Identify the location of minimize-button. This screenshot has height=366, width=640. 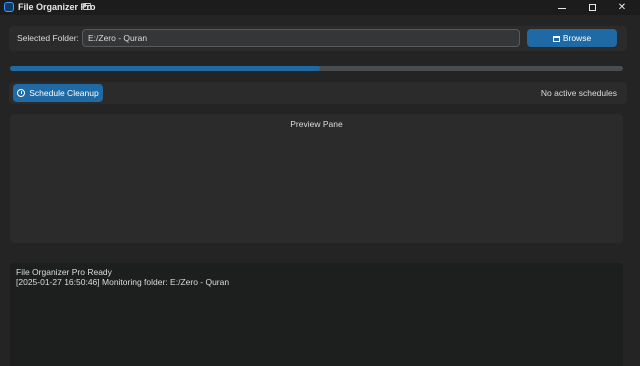
(562, 7).